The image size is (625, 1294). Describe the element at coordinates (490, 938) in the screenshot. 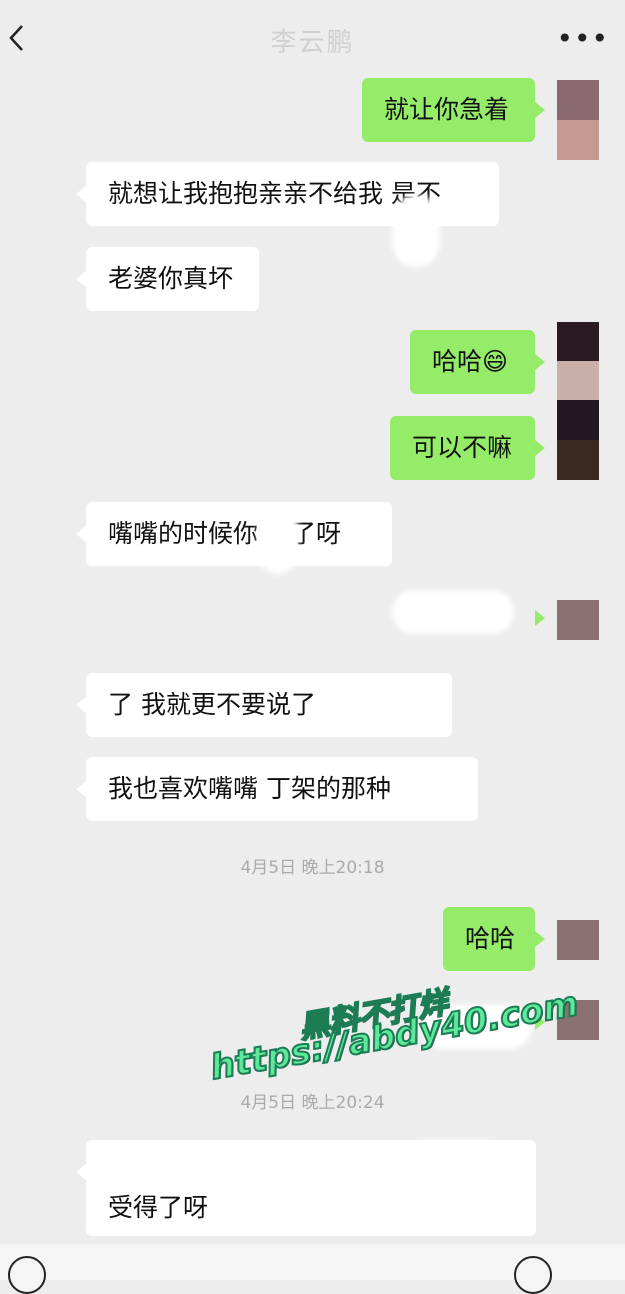

I see `message-text: 哈哈` at that location.